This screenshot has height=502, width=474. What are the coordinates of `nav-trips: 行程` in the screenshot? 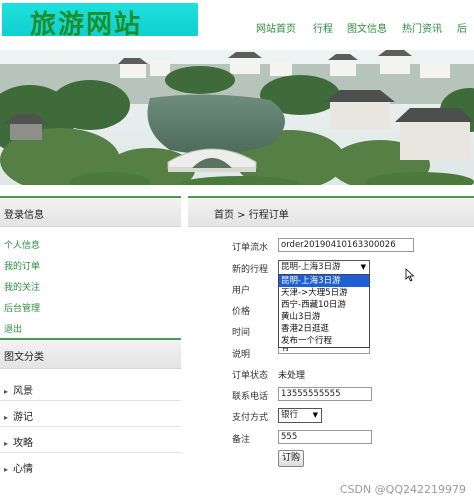 It's located at (323, 27).